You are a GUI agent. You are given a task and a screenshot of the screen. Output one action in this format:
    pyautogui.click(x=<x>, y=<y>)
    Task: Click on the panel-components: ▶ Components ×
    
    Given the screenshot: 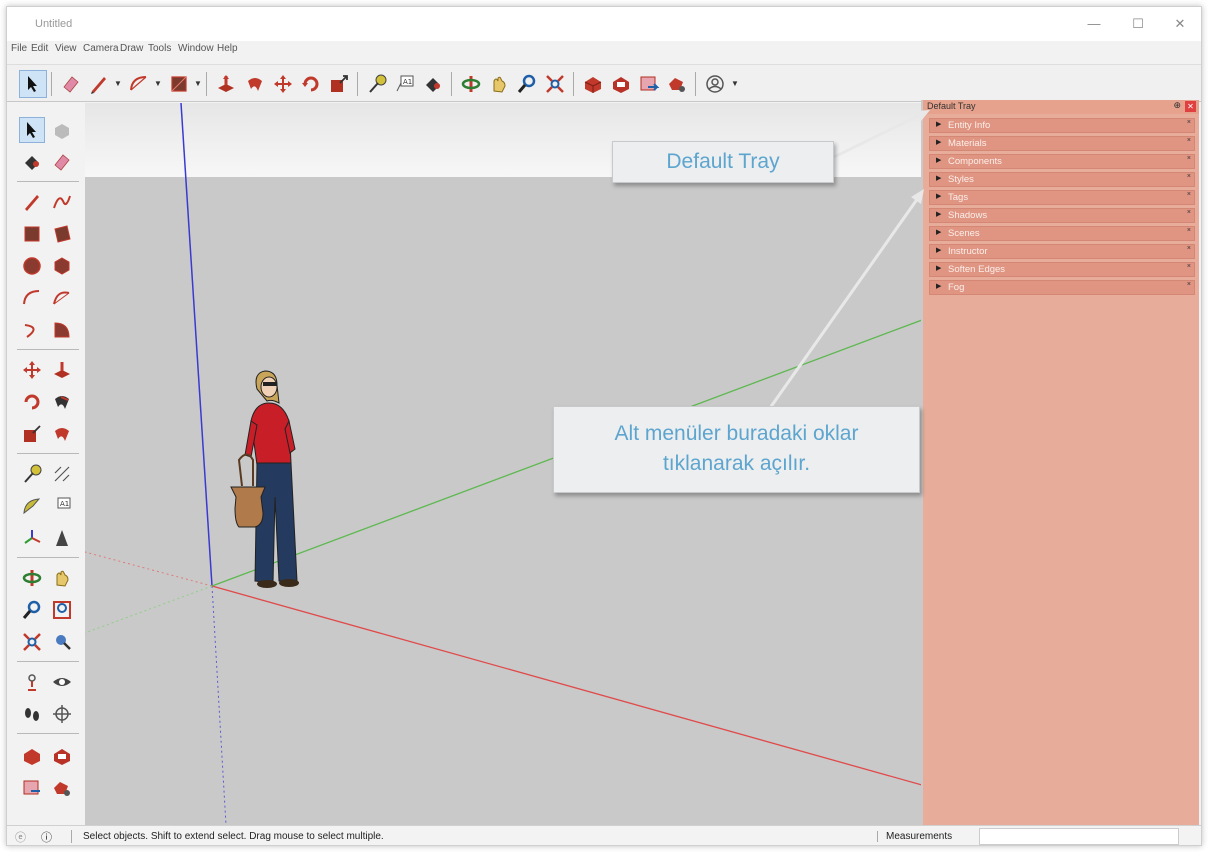 What is the action you would take?
    pyautogui.click(x=1062, y=161)
    